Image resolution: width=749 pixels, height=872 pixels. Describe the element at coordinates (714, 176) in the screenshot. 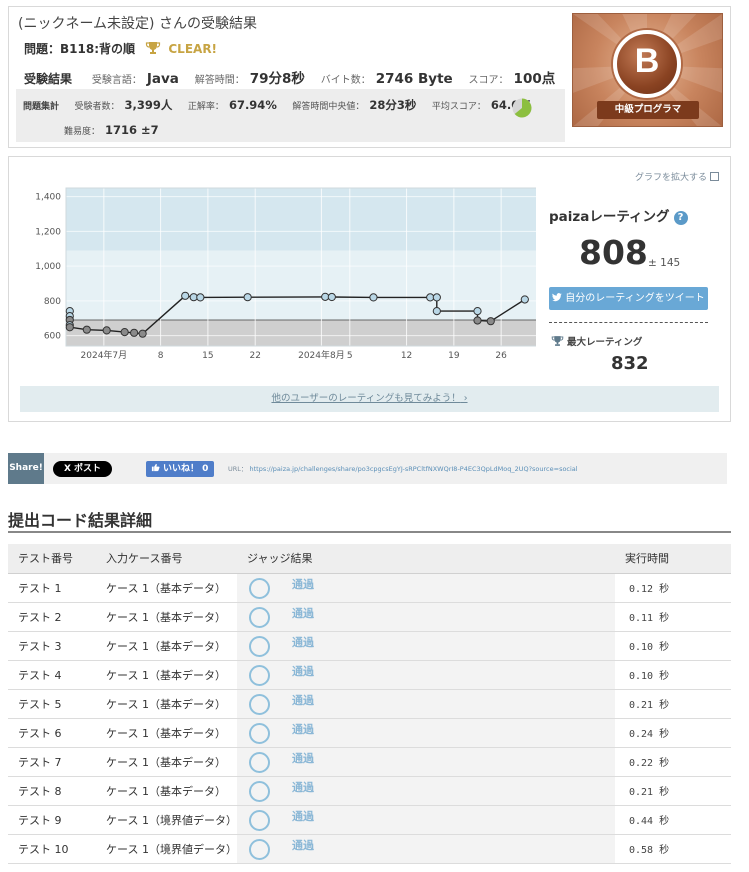

I see `external-link-icon` at that location.